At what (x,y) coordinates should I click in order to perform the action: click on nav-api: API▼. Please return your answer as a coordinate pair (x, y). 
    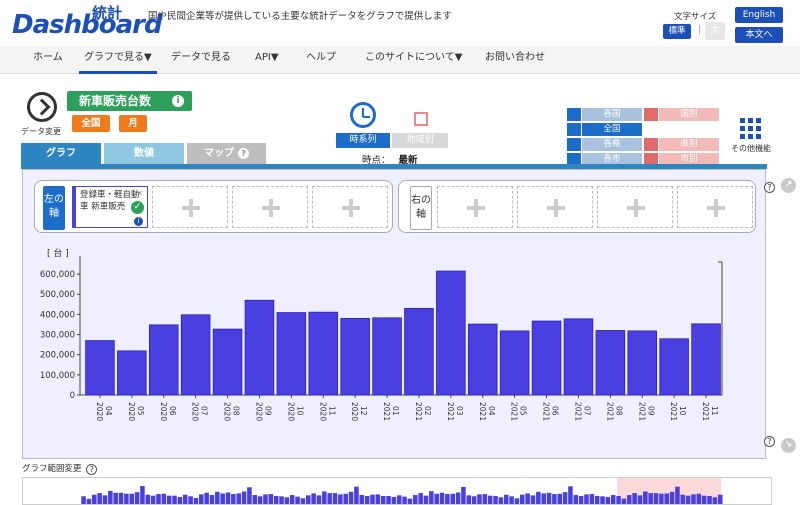
    Looking at the image, I should click on (267, 60).